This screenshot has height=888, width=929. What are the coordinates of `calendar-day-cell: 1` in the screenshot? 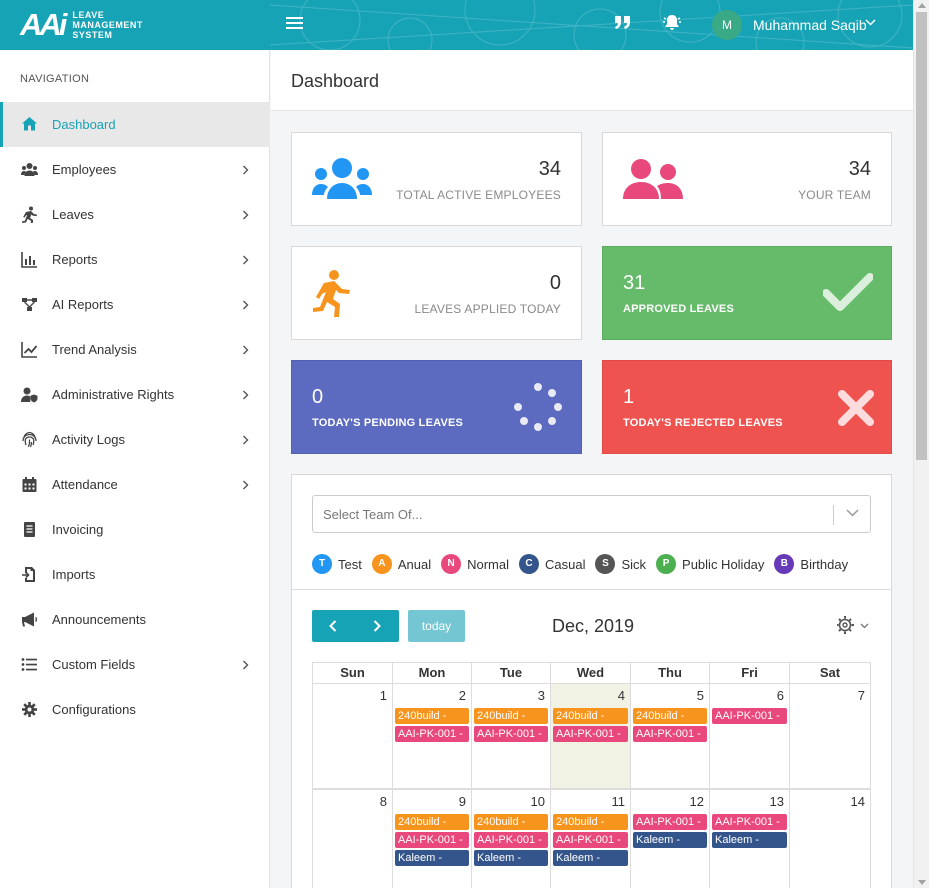 It's located at (353, 736).